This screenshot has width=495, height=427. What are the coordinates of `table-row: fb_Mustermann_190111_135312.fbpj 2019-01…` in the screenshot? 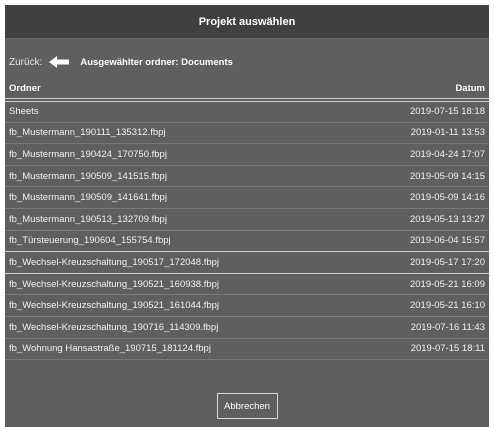 It's located at (247, 134).